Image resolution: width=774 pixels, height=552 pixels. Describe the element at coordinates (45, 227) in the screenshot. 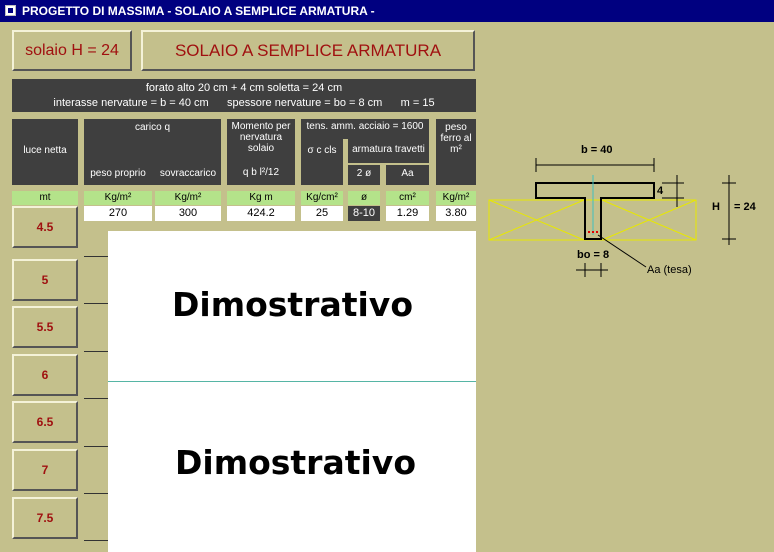

I see `span-button-4-5: 4.5` at that location.